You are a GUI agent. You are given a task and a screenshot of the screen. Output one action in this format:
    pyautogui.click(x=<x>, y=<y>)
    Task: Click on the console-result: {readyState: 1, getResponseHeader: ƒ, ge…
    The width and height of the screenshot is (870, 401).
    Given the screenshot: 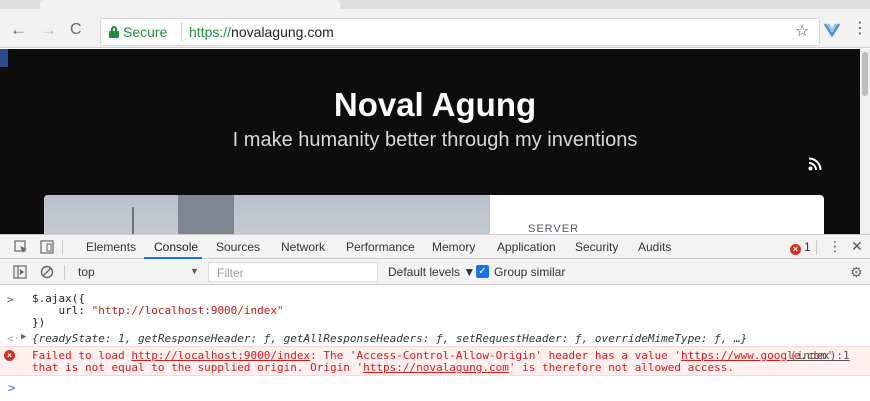 What is the action you would take?
    pyautogui.click(x=389, y=338)
    